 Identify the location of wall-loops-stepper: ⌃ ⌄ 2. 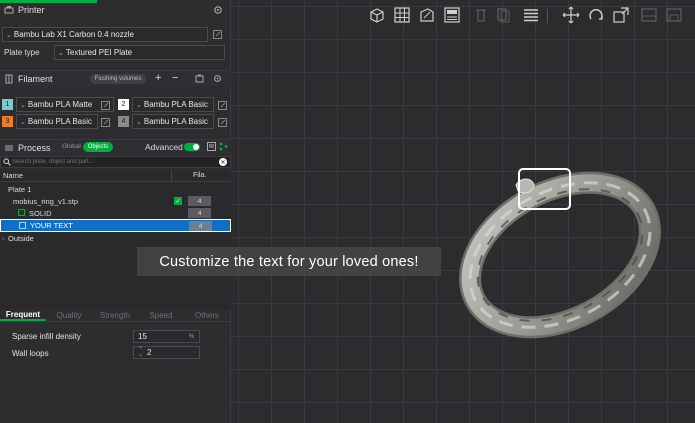
(166, 352).